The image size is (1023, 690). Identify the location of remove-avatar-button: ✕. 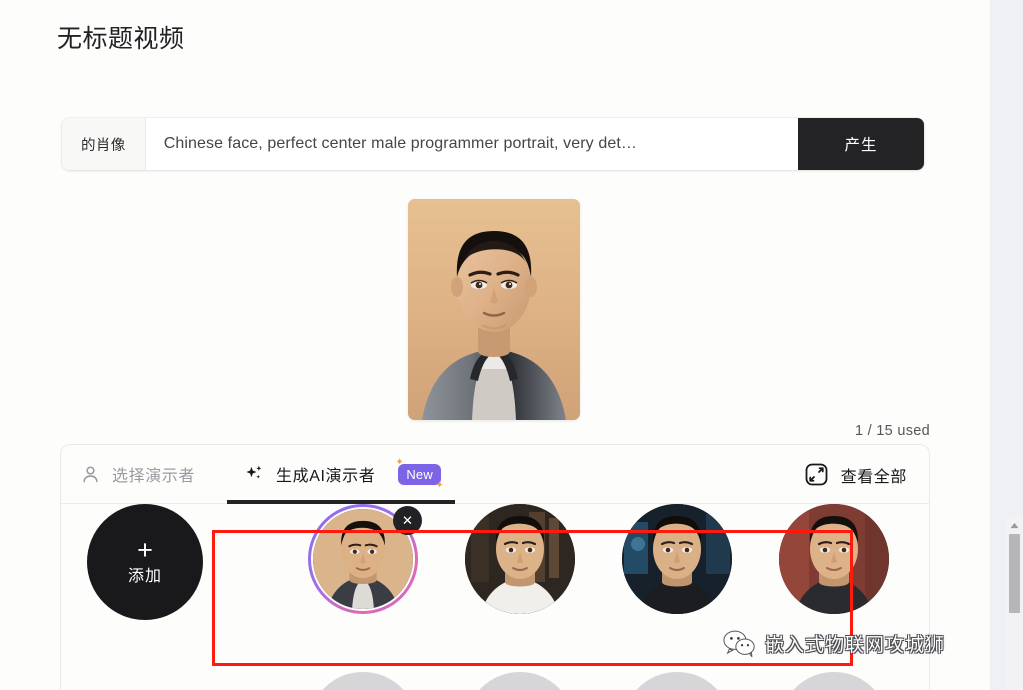
(407, 520).